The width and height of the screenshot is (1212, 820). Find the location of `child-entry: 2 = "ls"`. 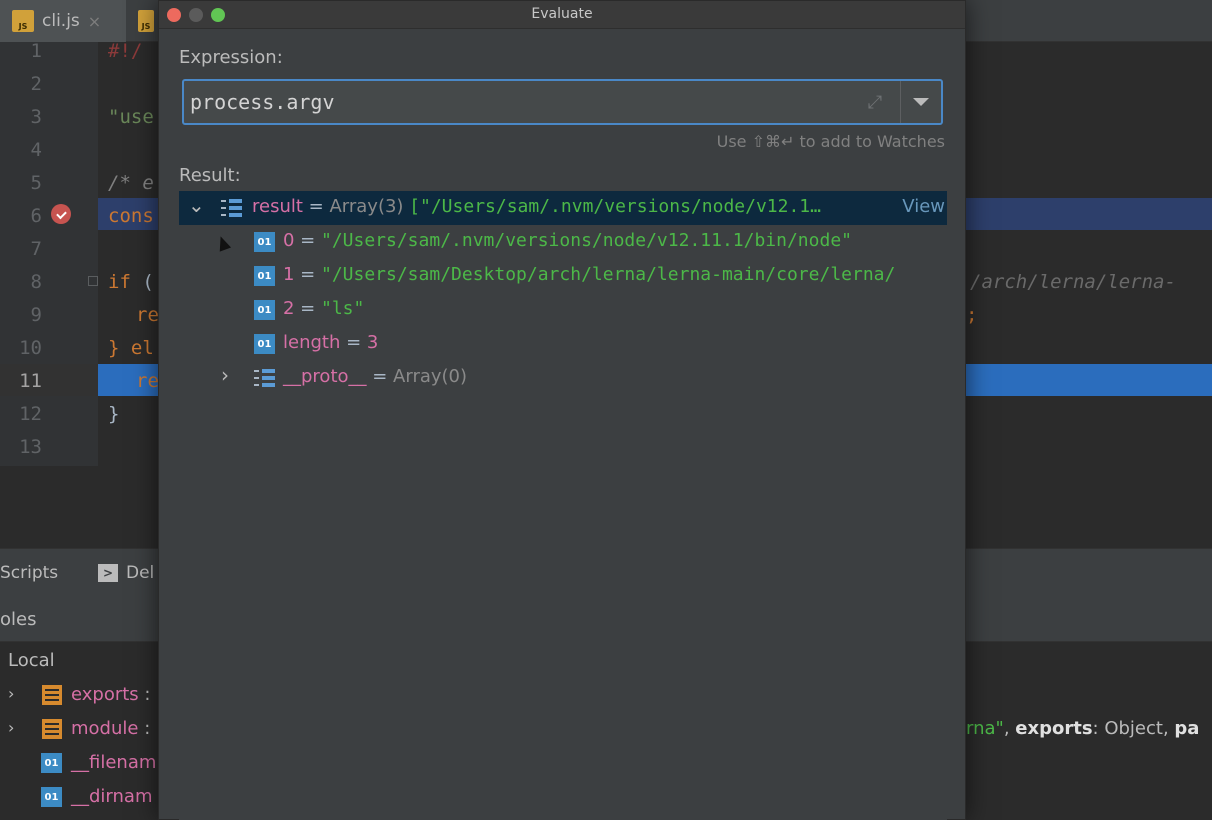

child-entry: 2 = "ls" is located at coordinates (323, 308).